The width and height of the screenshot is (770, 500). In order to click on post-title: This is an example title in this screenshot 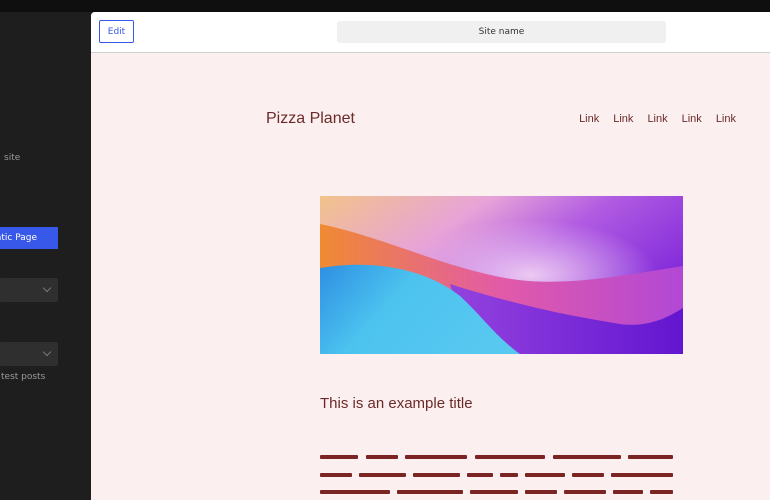, I will do `click(396, 403)`.